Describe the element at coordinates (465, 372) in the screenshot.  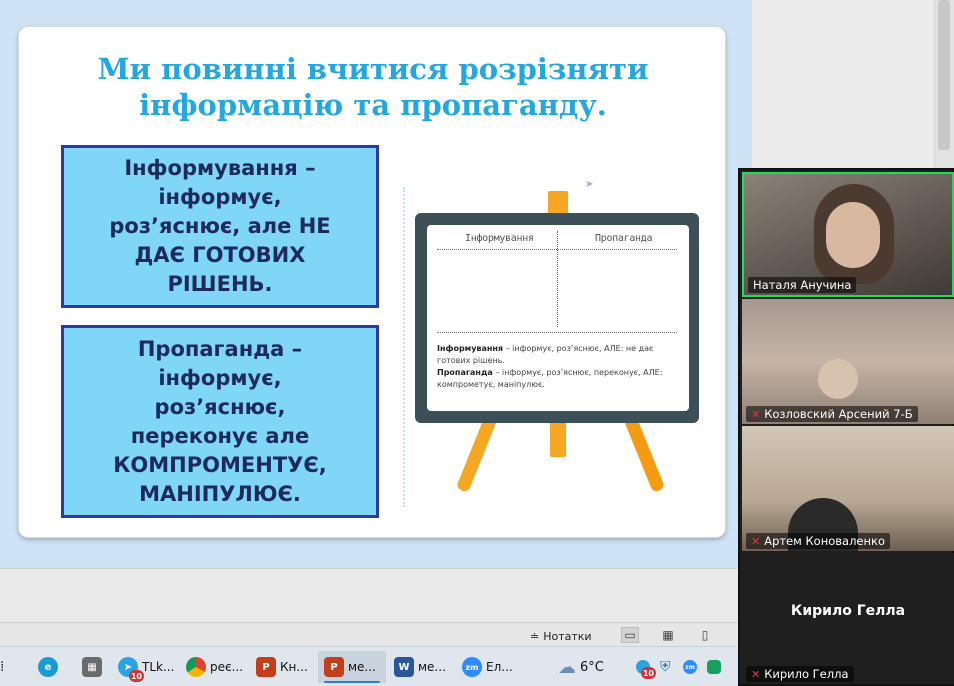
I see `def-term: Пропаганда` at that location.